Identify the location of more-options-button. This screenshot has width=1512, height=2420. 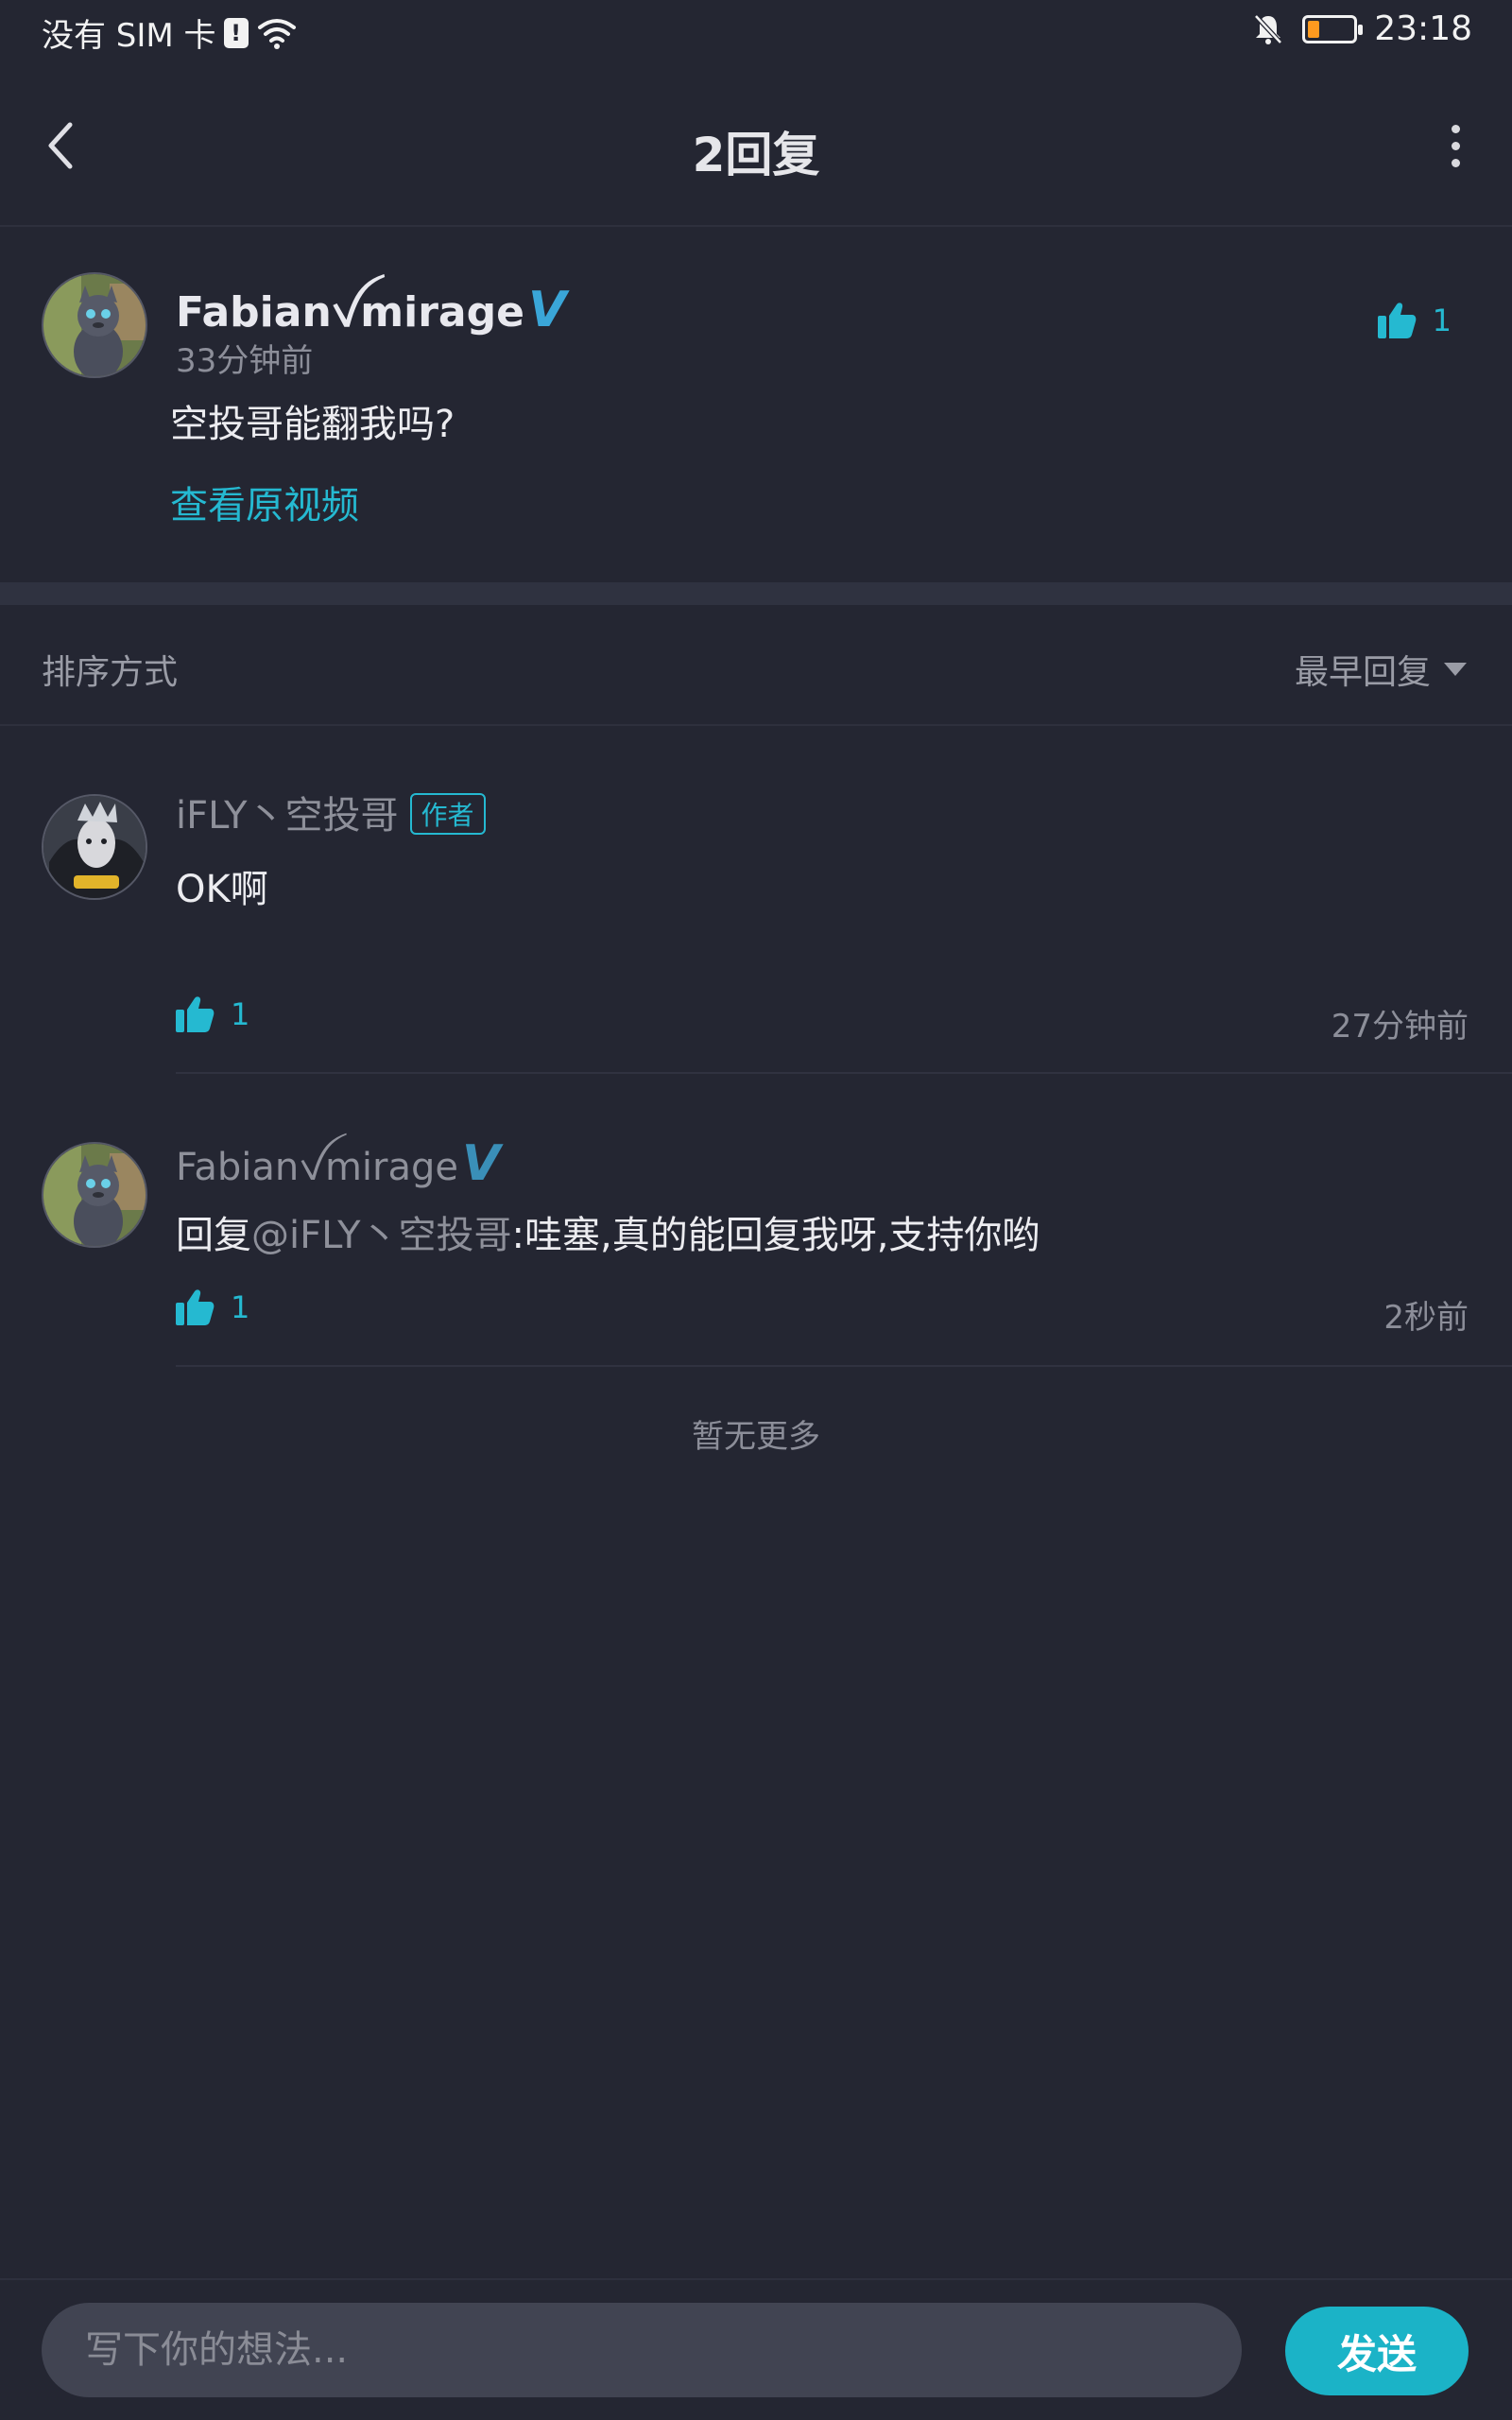
(1455, 145).